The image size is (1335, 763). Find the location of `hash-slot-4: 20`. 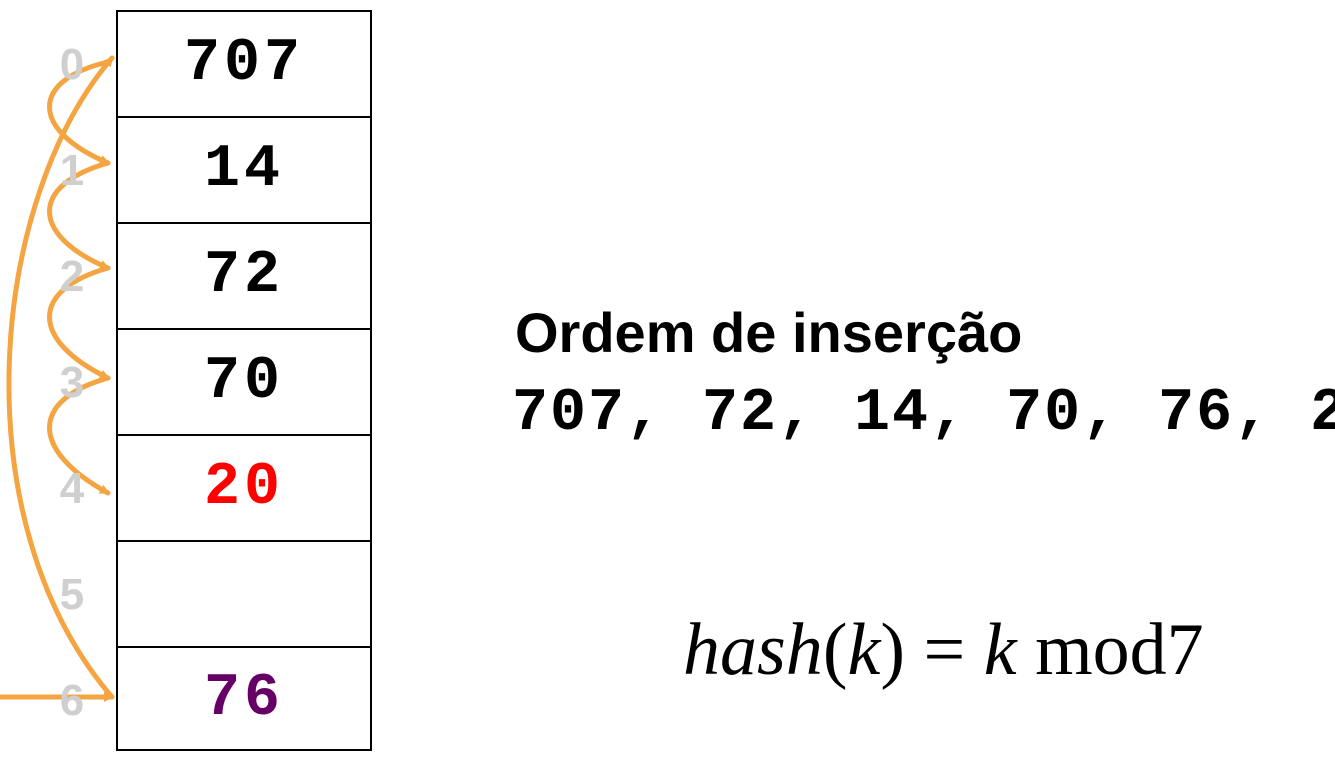

hash-slot-4: 20 is located at coordinates (244, 489).